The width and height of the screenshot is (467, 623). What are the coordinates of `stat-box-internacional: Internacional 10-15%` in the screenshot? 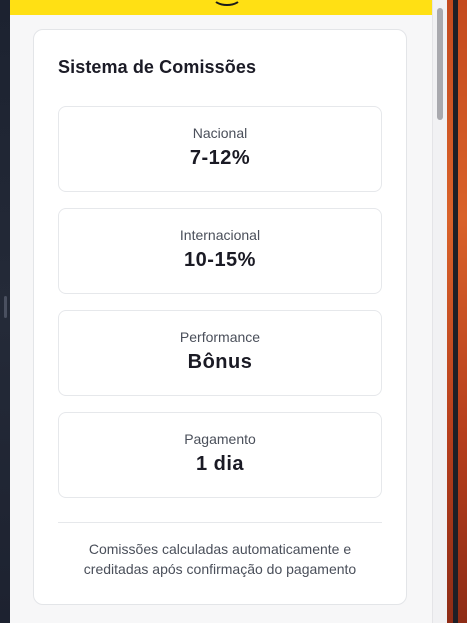 It's located at (220, 251).